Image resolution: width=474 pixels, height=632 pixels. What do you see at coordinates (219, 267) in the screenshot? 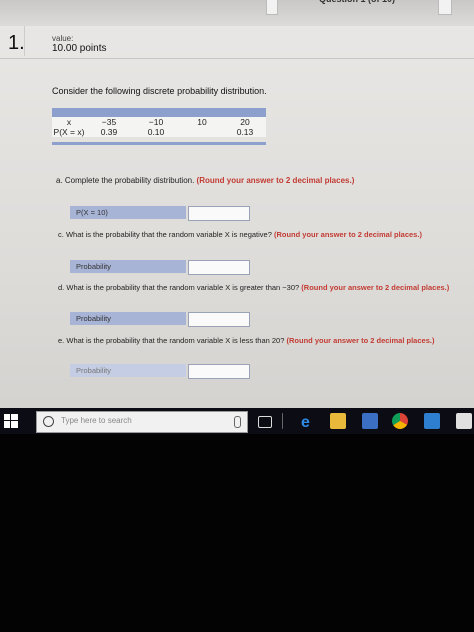
I see `answer-input-c` at bounding box center [219, 267].